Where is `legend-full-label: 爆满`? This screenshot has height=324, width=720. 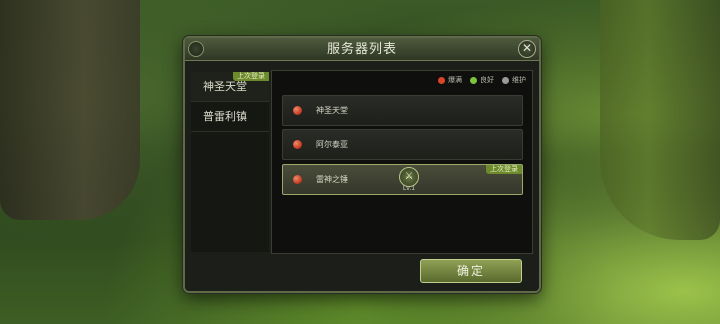 legend-full-label: 爆满 is located at coordinates (455, 80).